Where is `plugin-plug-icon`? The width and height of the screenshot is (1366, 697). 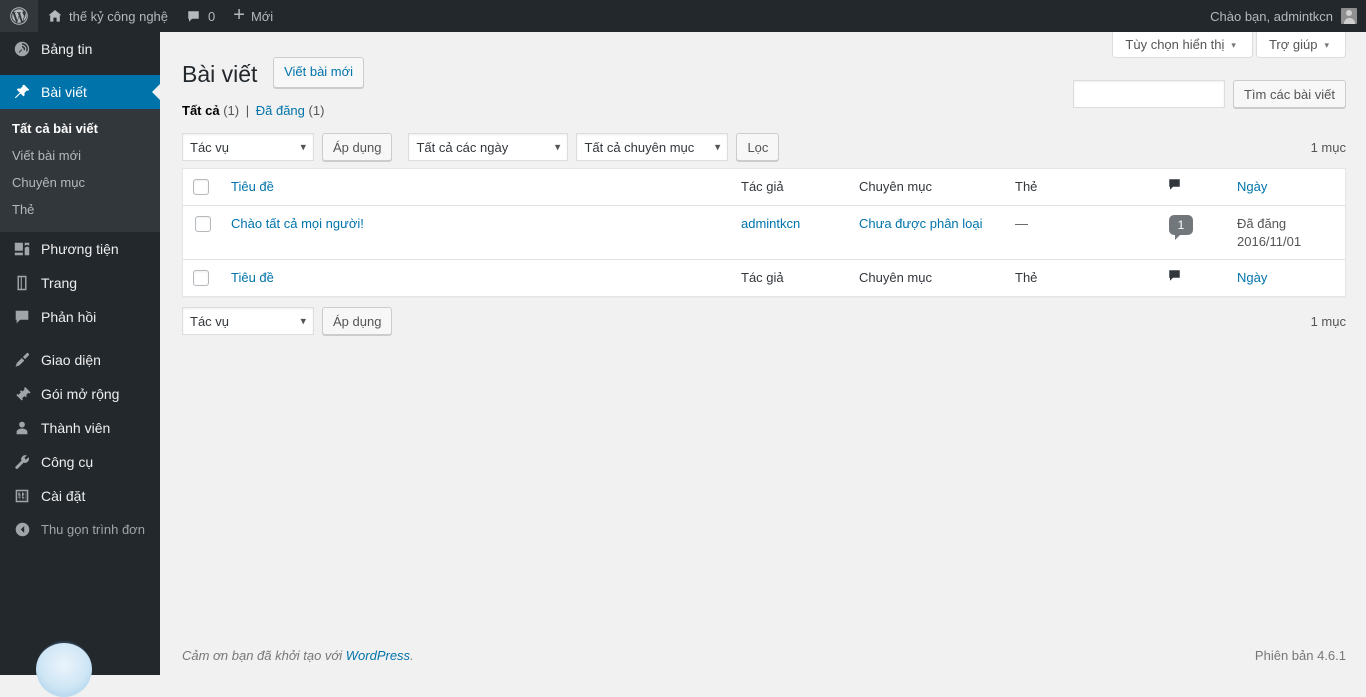 plugin-plug-icon is located at coordinates (22, 394).